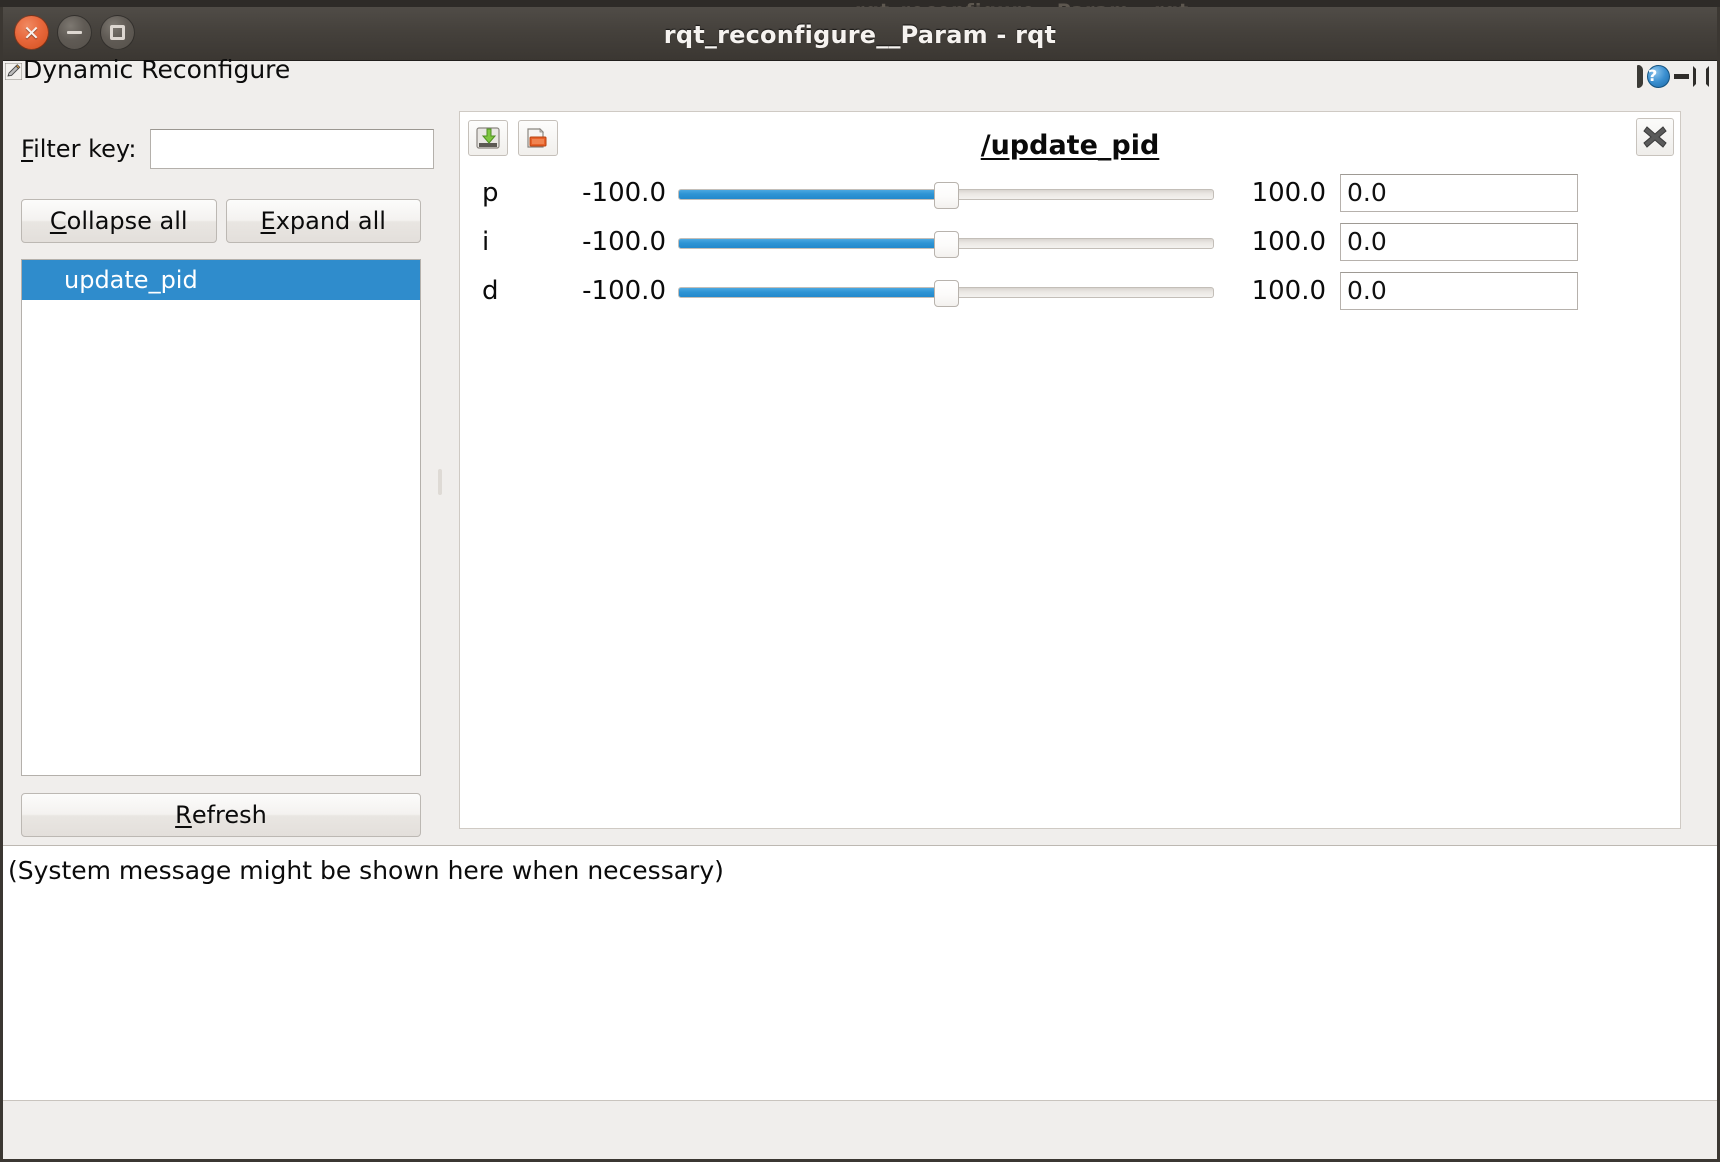  I want to click on param-slider-i, so click(946, 244).